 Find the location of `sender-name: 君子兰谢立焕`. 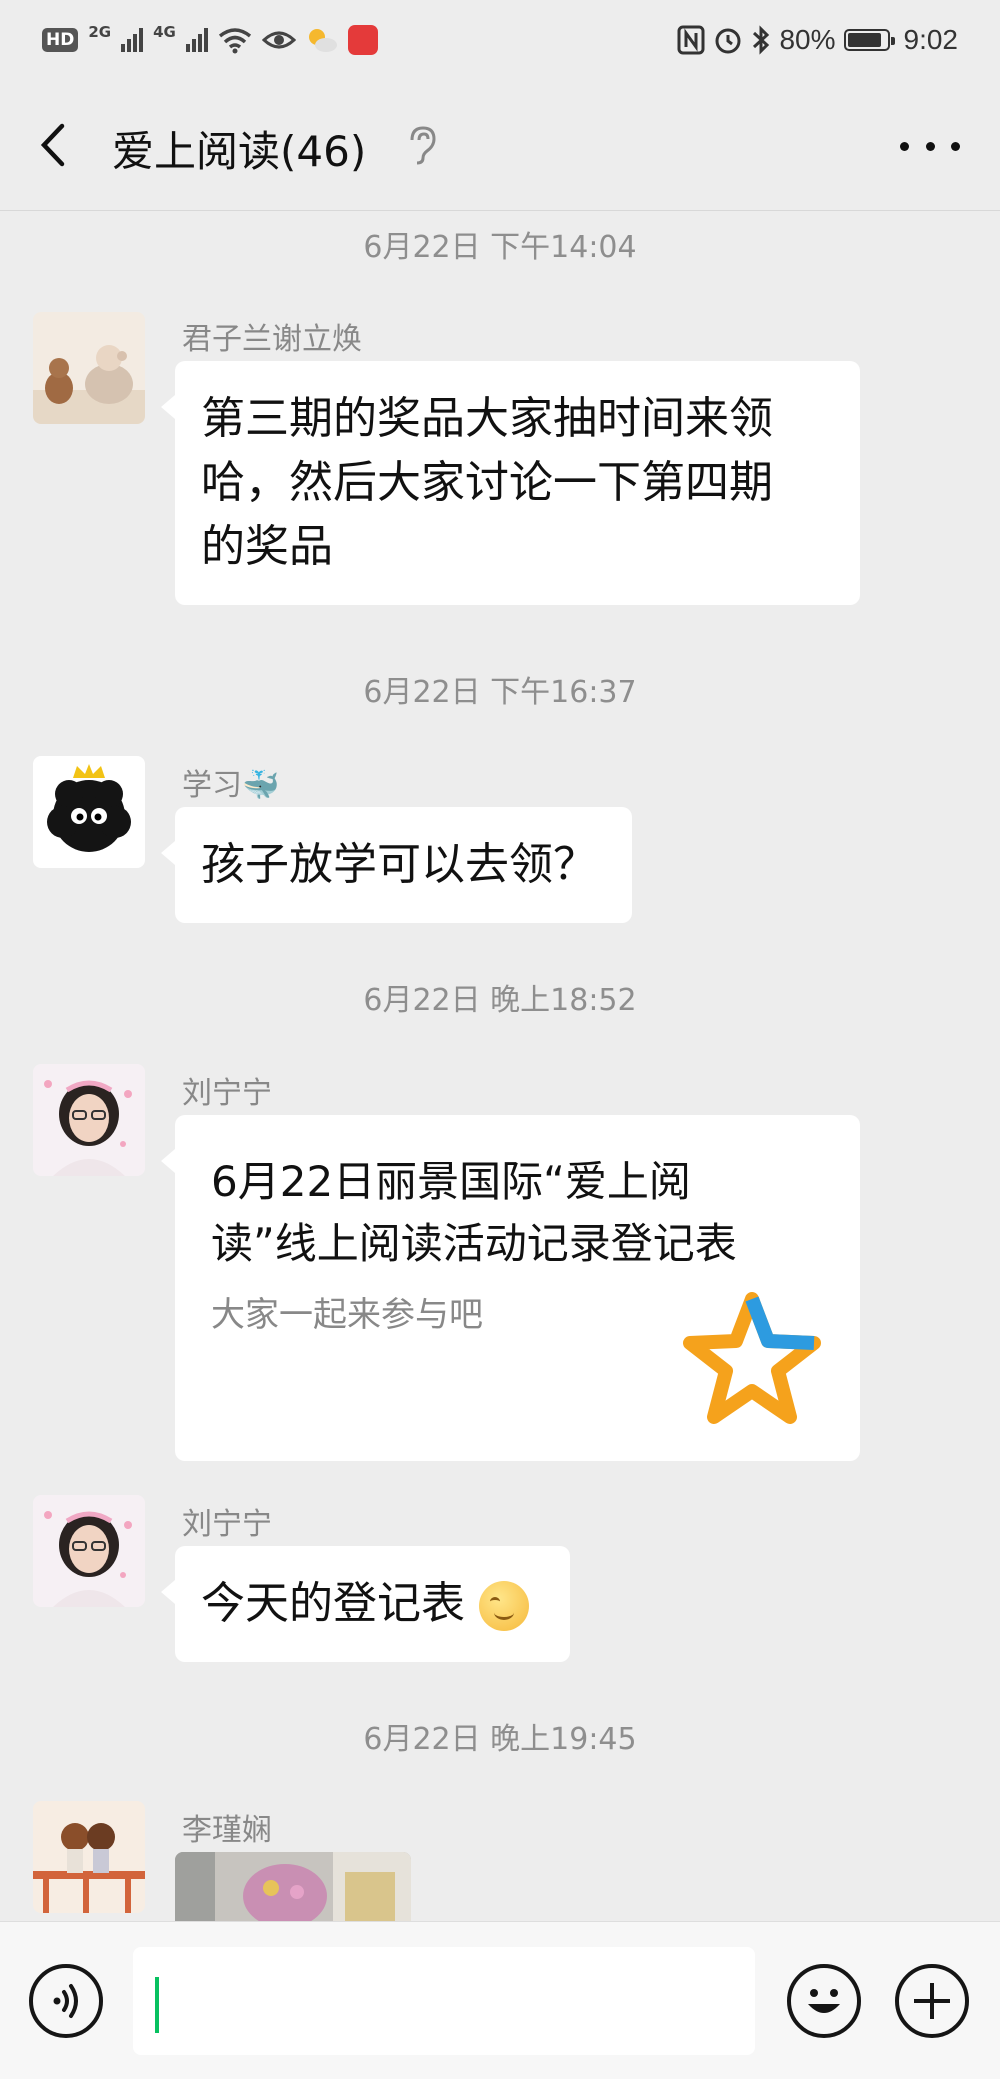

sender-name: 君子兰谢立焕 is located at coordinates (272, 339).